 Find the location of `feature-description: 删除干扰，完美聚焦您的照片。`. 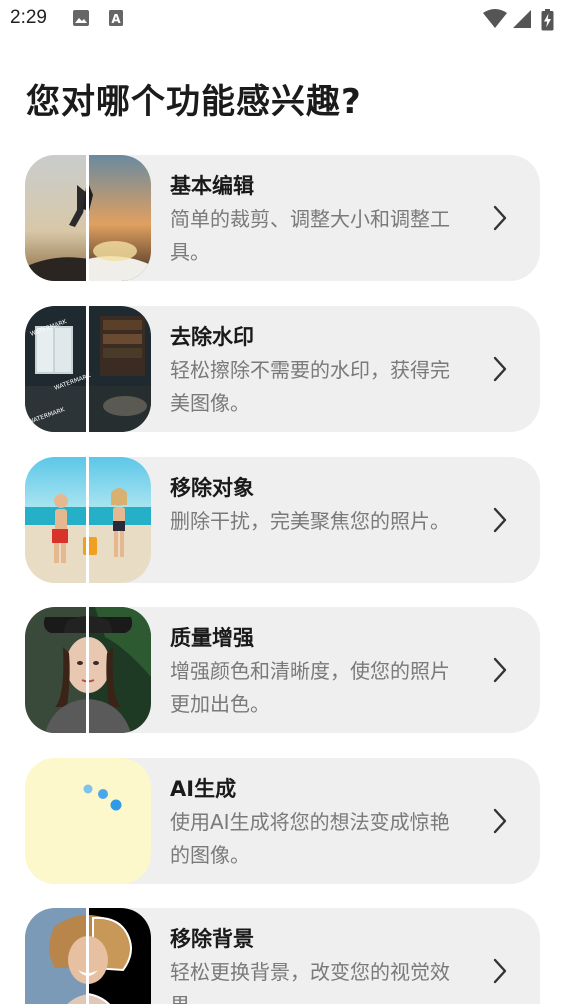

feature-description: 删除干扰，完美聚焦您的照片。 is located at coordinates (310, 521).